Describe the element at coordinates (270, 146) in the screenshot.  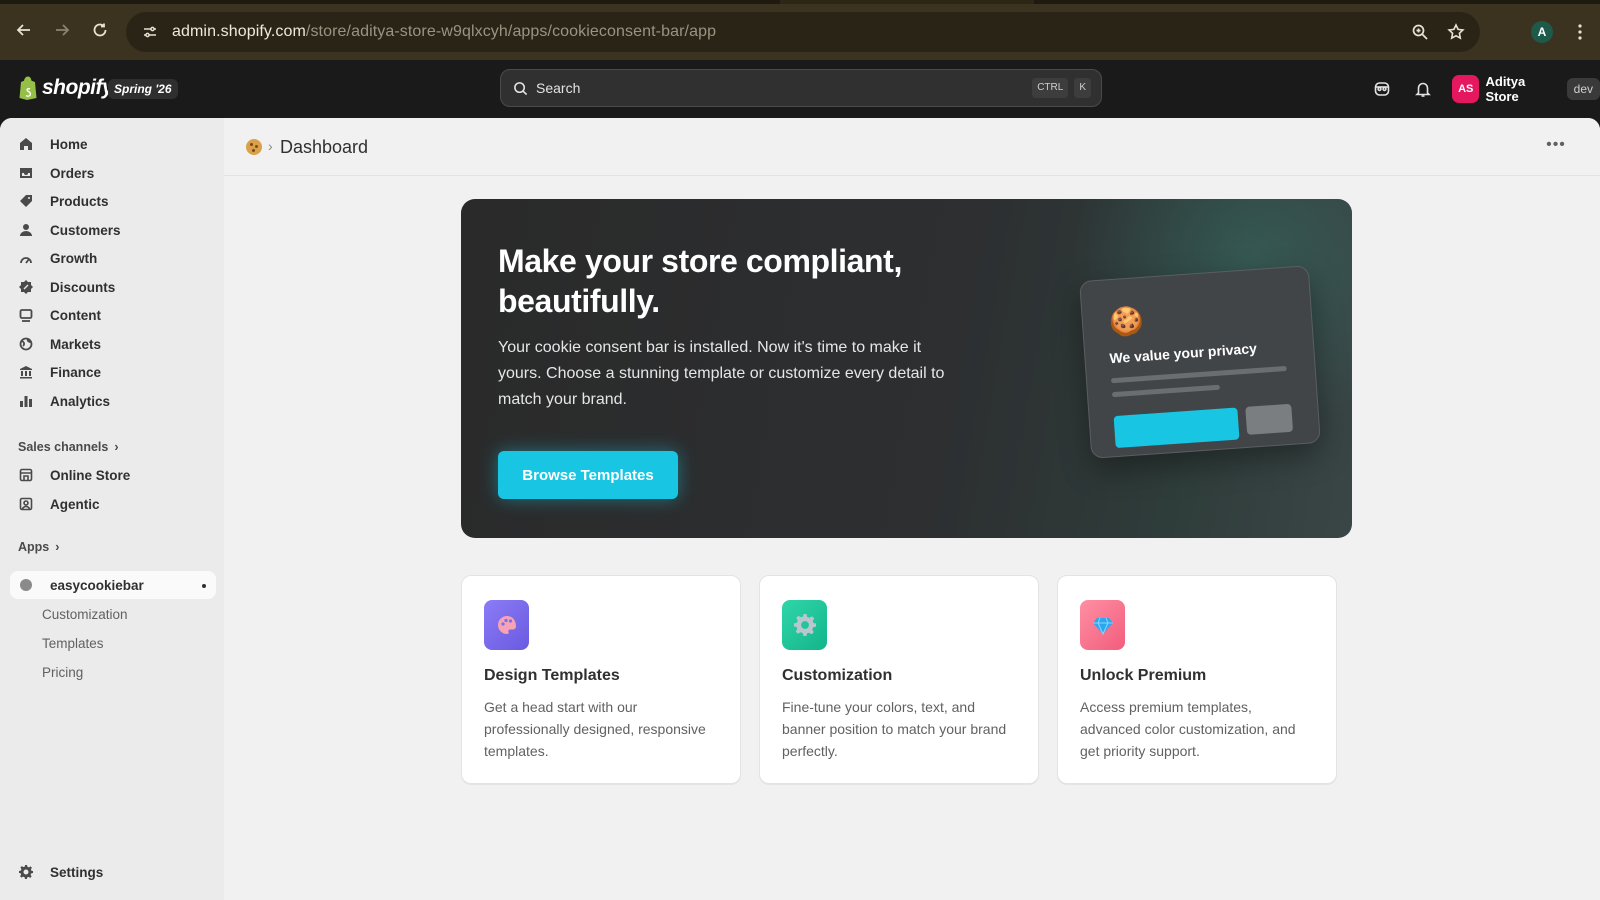
I see `breadcrumb-chevron-icon: ›` at that location.